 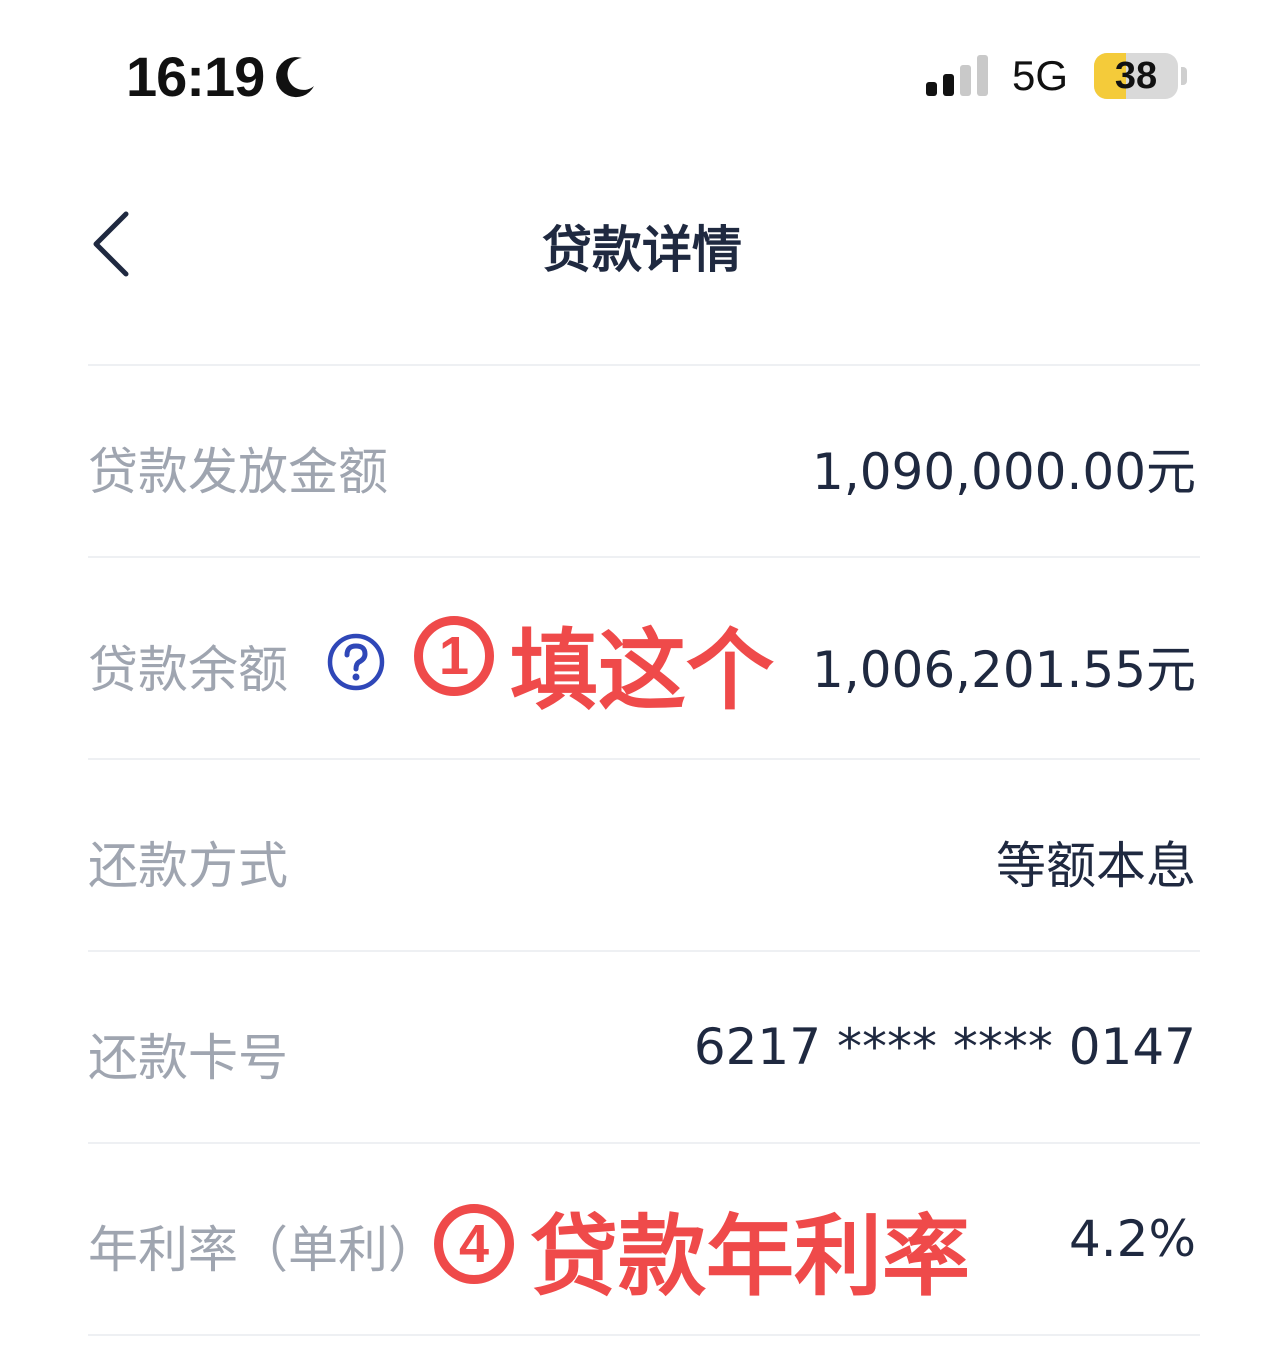 What do you see at coordinates (188, 1058) in the screenshot?
I see `row-label: 还款卡号` at bounding box center [188, 1058].